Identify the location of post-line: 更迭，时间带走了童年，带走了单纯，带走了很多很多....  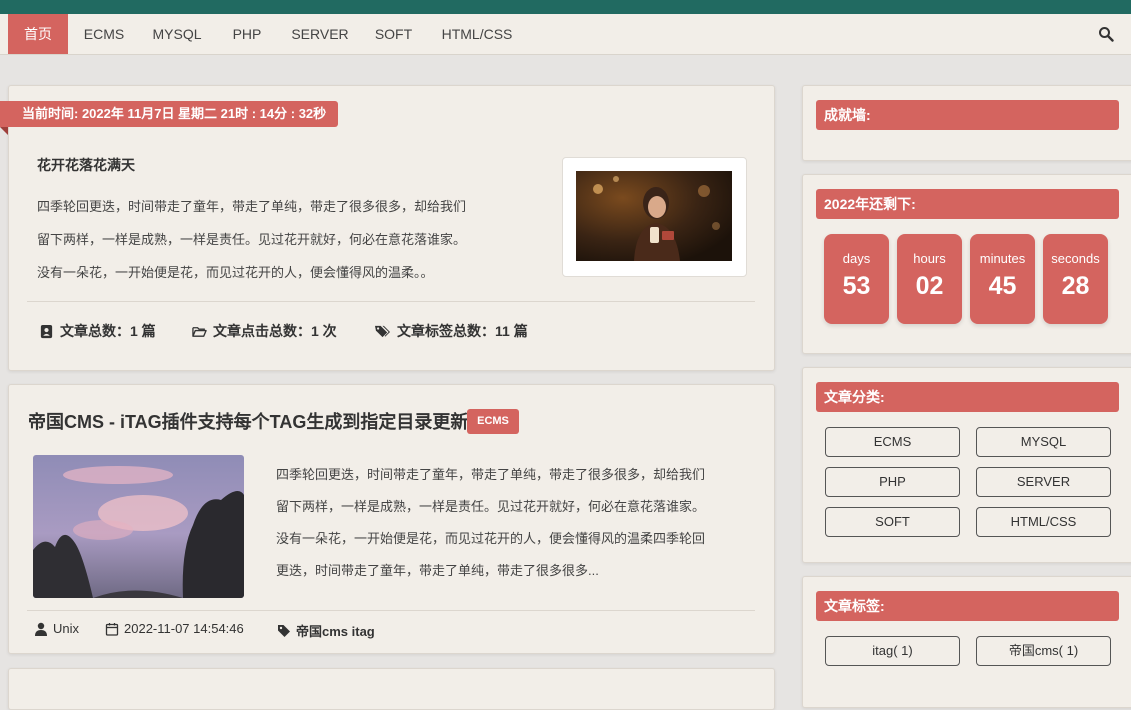
(437, 570).